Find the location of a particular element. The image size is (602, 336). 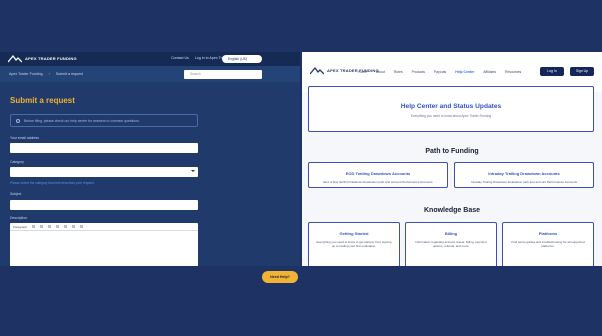

image-icon is located at coordinates (74, 226).